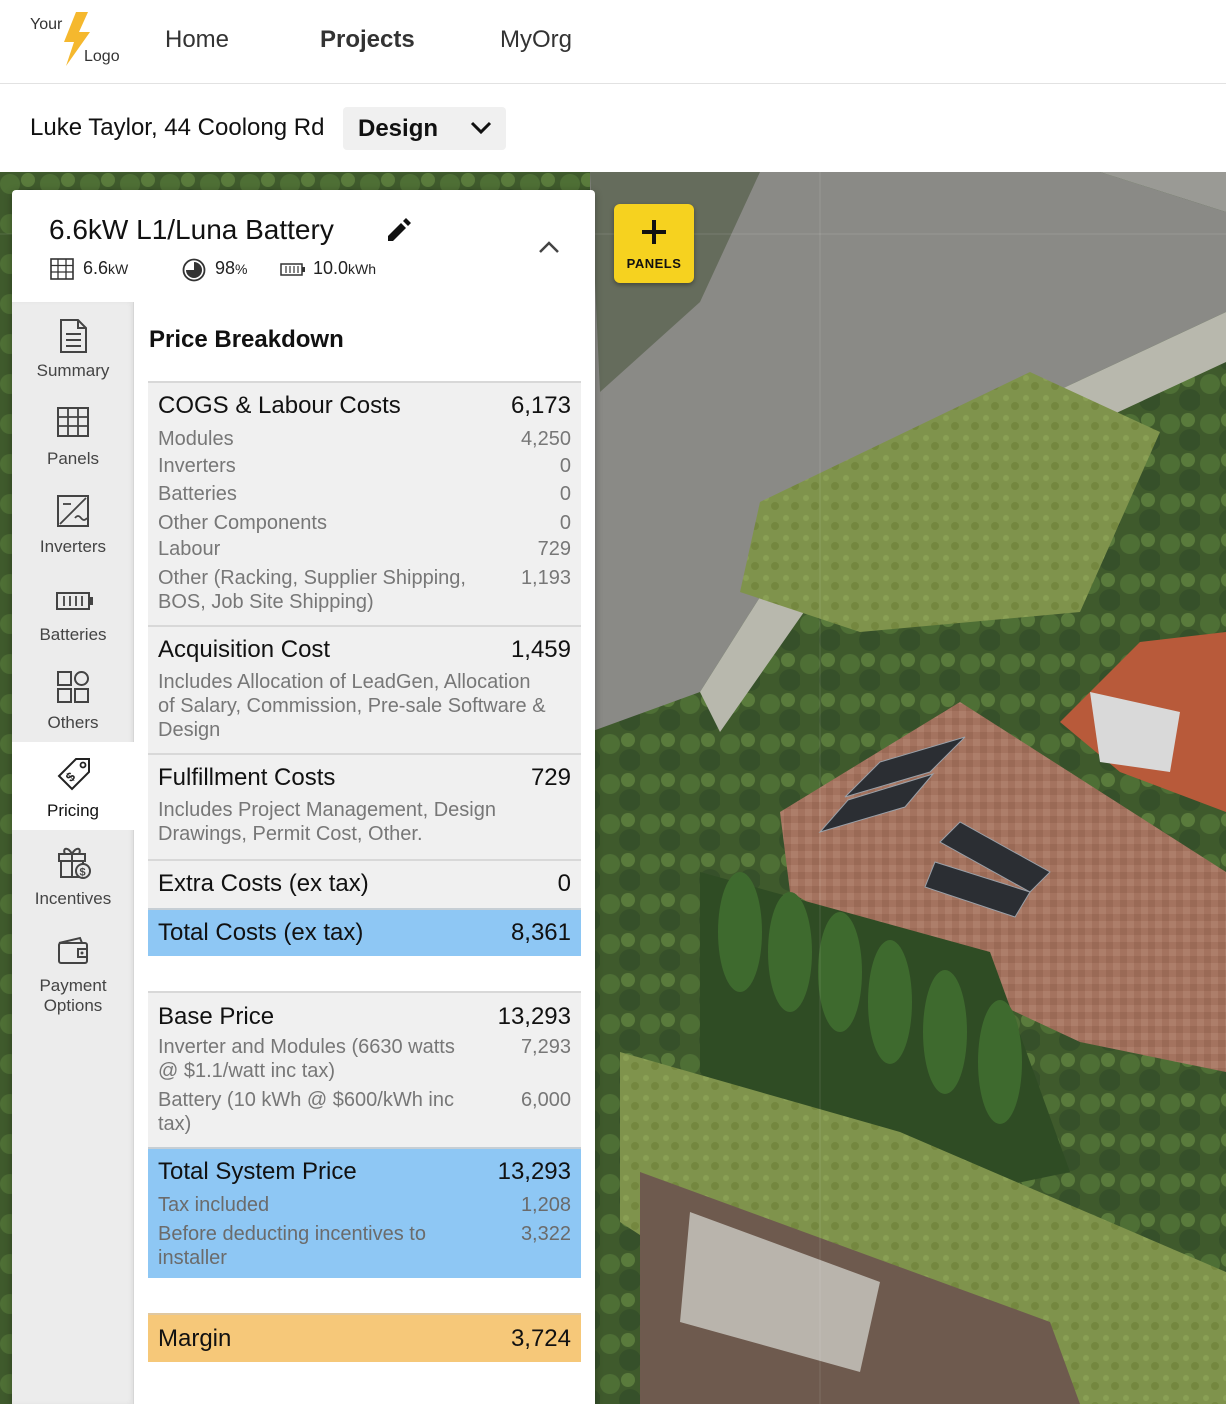 The width and height of the screenshot is (1226, 1404). What do you see at coordinates (73, 336) in the screenshot?
I see `document-icon` at bounding box center [73, 336].